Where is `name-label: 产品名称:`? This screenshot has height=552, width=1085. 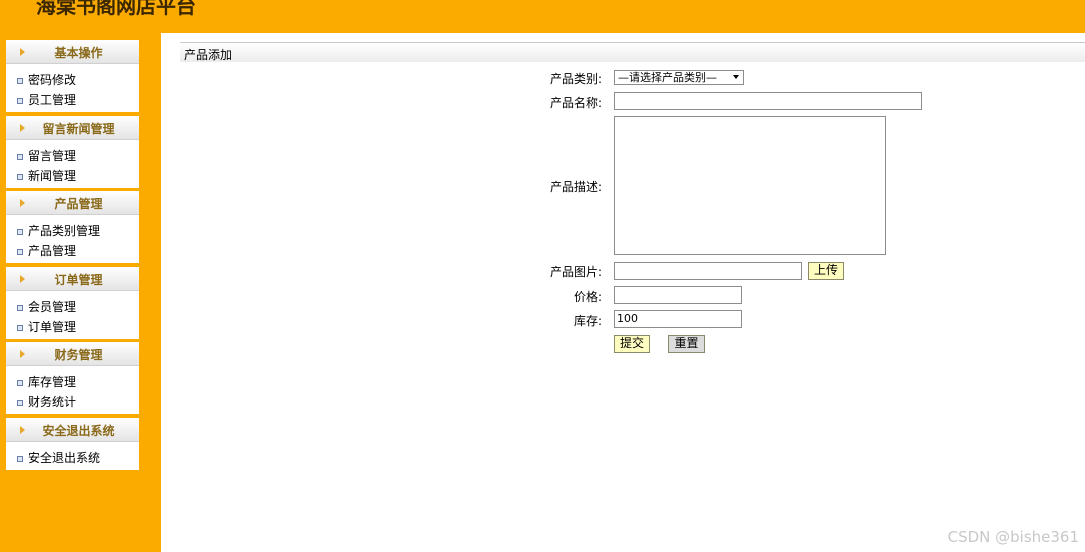
name-label: 产品名称: is located at coordinates (575, 103).